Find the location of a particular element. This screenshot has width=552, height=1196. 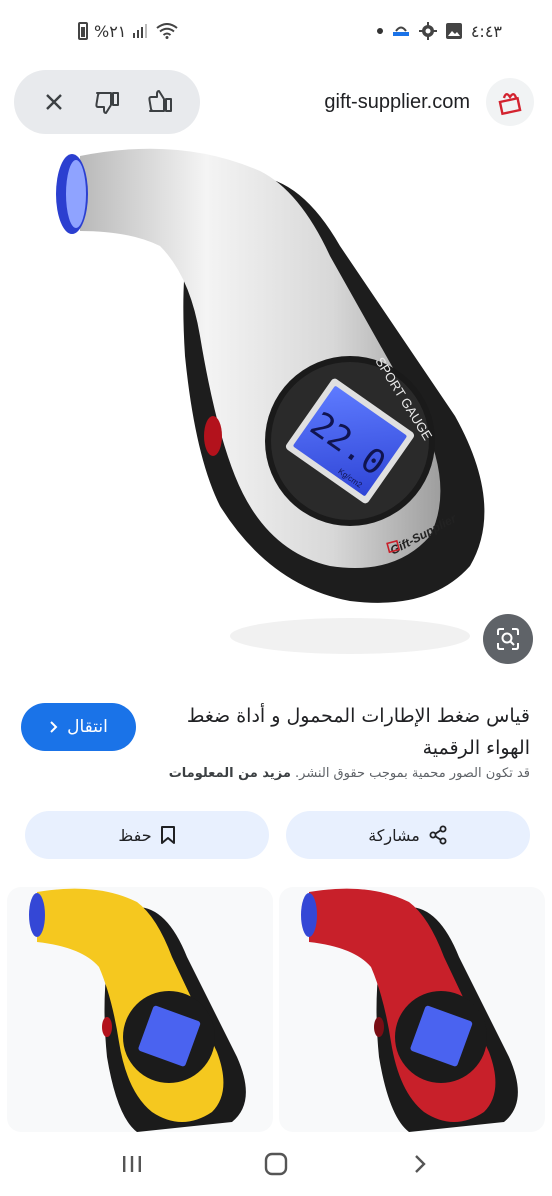

visit-label: انتقال is located at coordinates (87, 727).